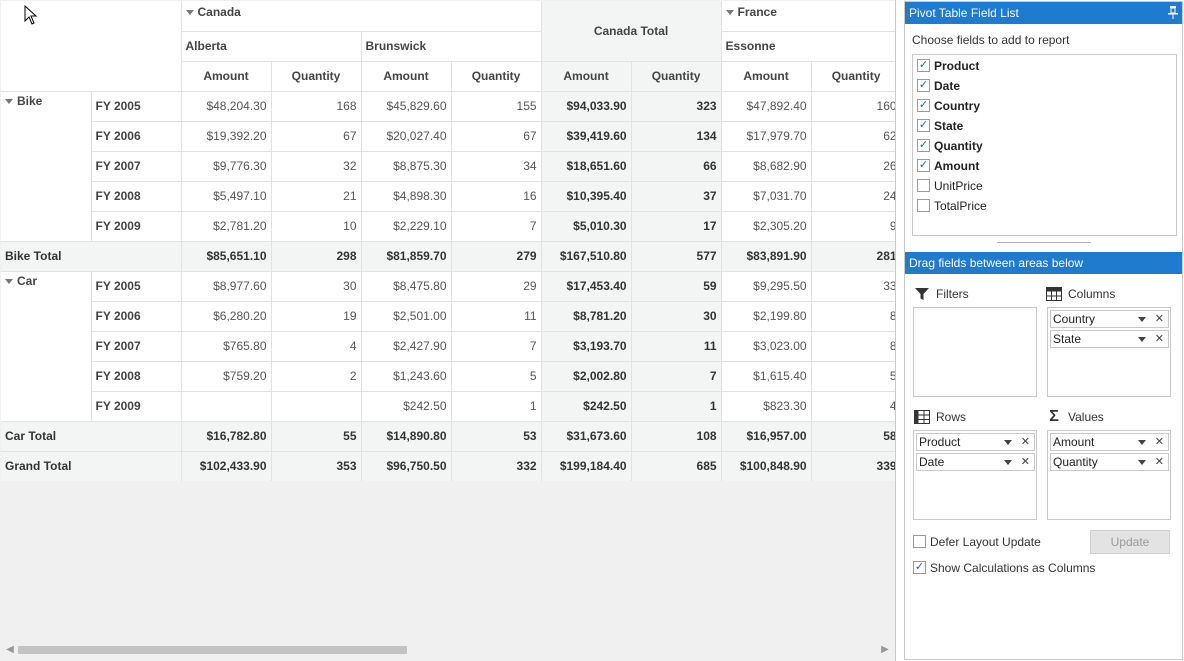 The image size is (1184, 661). I want to click on scroll-right-icon: ▶, so click(885, 650).